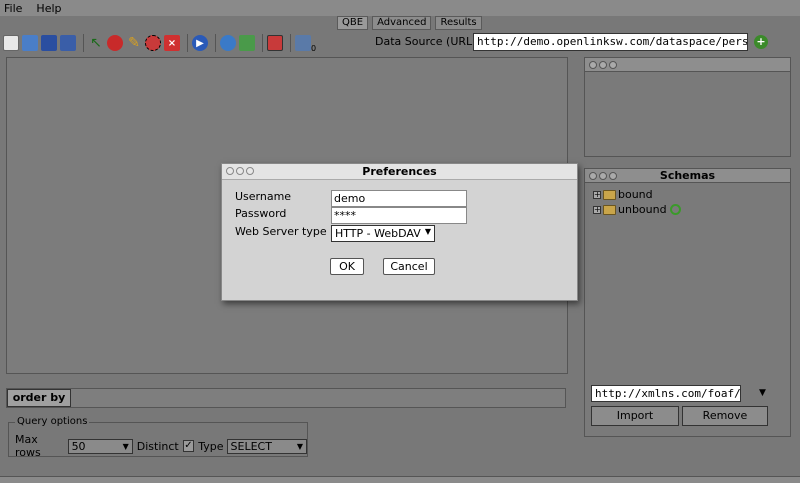 The width and height of the screenshot is (800, 483). I want to click on preferences-titlebar: Preferences, so click(399, 172).